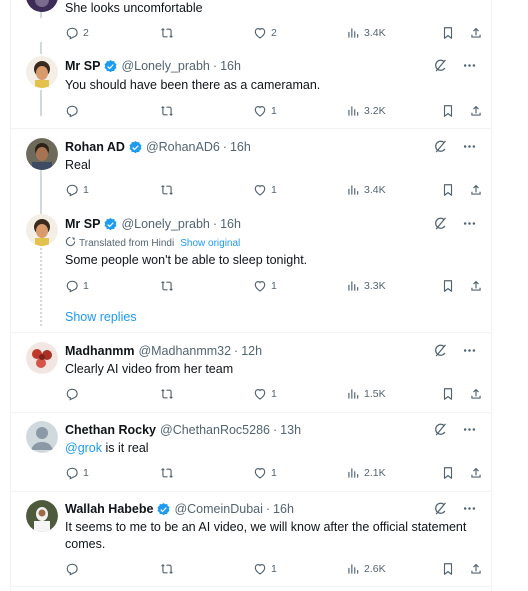 Image resolution: width=528 pixels, height=591 pixels. What do you see at coordinates (375, 33) in the screenshot?
I see `views-count: 3.4K` at bounding box center [375, 33].